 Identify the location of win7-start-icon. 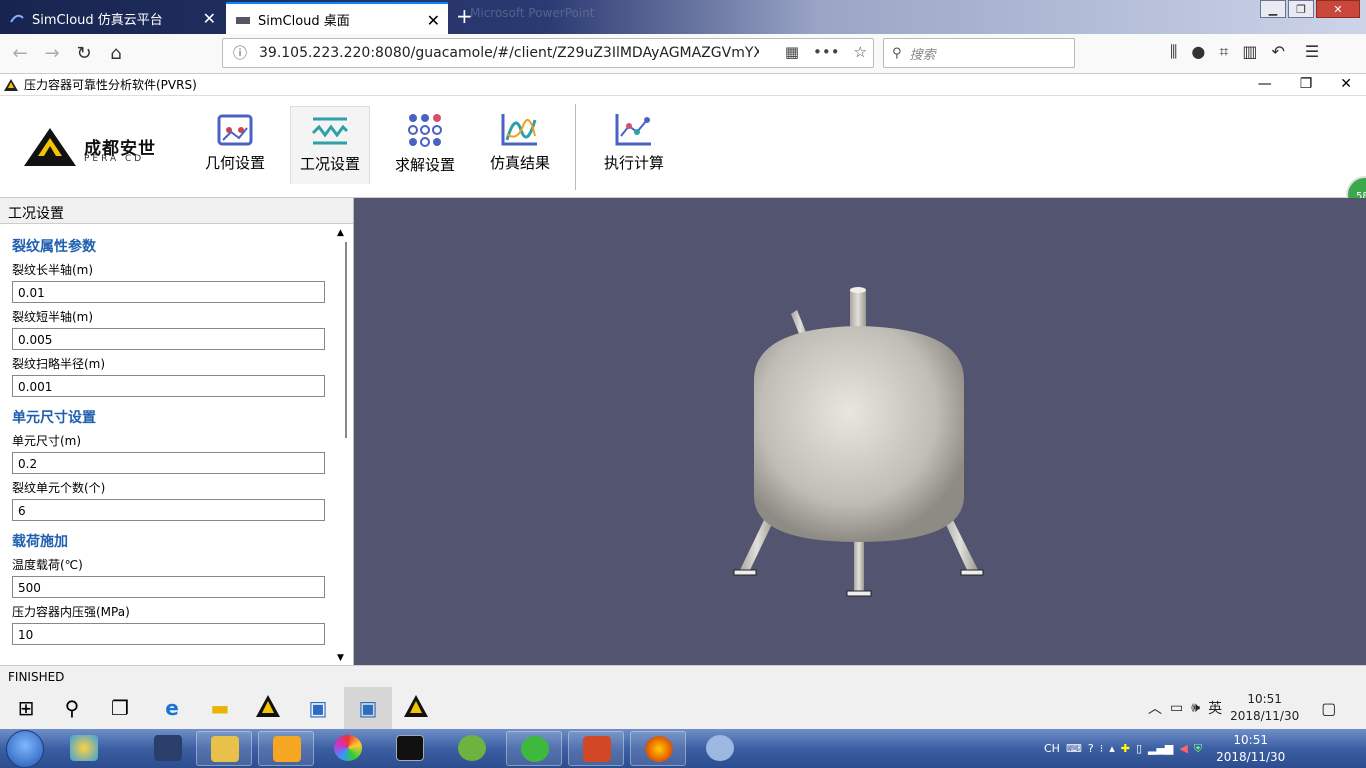
(25, 749).